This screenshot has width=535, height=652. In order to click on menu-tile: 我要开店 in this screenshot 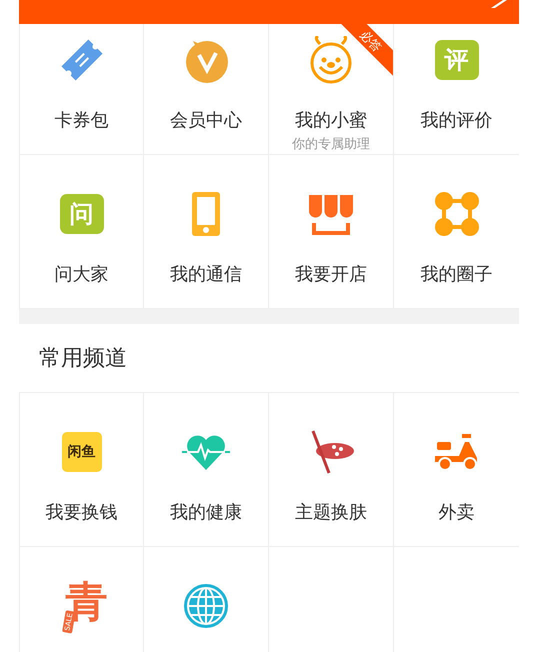, I will do `click(331, 232)`.